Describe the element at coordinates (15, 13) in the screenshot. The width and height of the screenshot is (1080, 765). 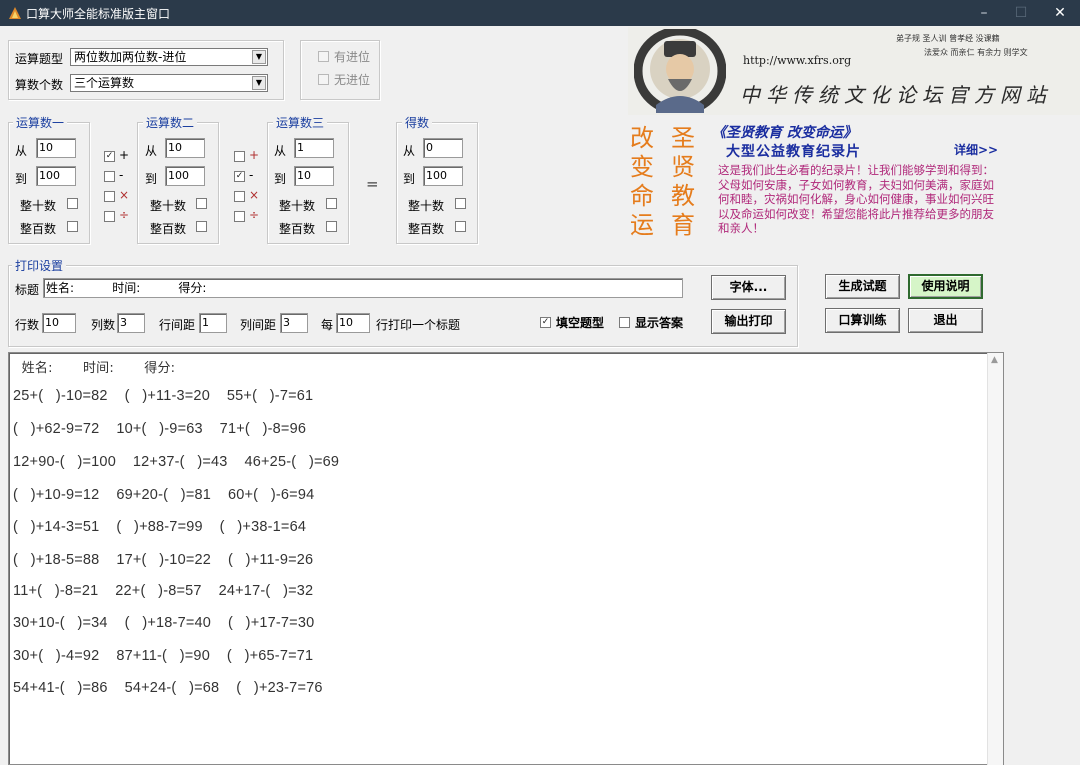
I see `app-logo-icon` at that location.